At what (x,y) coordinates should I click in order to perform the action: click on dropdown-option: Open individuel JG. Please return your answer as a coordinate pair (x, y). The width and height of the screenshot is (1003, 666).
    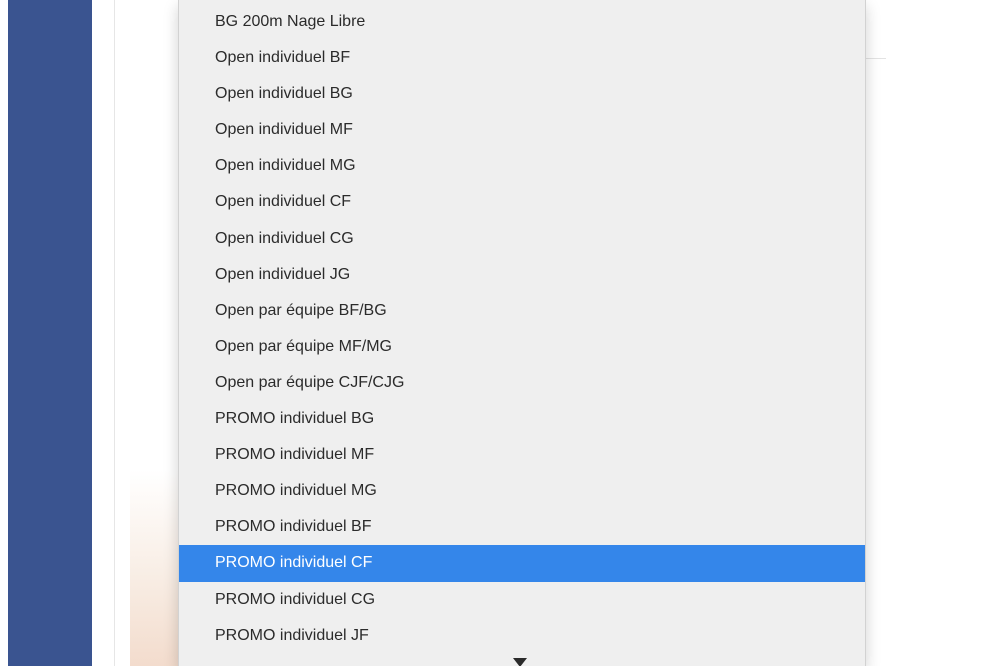
    Looking at the image, I should click on (522, 275).